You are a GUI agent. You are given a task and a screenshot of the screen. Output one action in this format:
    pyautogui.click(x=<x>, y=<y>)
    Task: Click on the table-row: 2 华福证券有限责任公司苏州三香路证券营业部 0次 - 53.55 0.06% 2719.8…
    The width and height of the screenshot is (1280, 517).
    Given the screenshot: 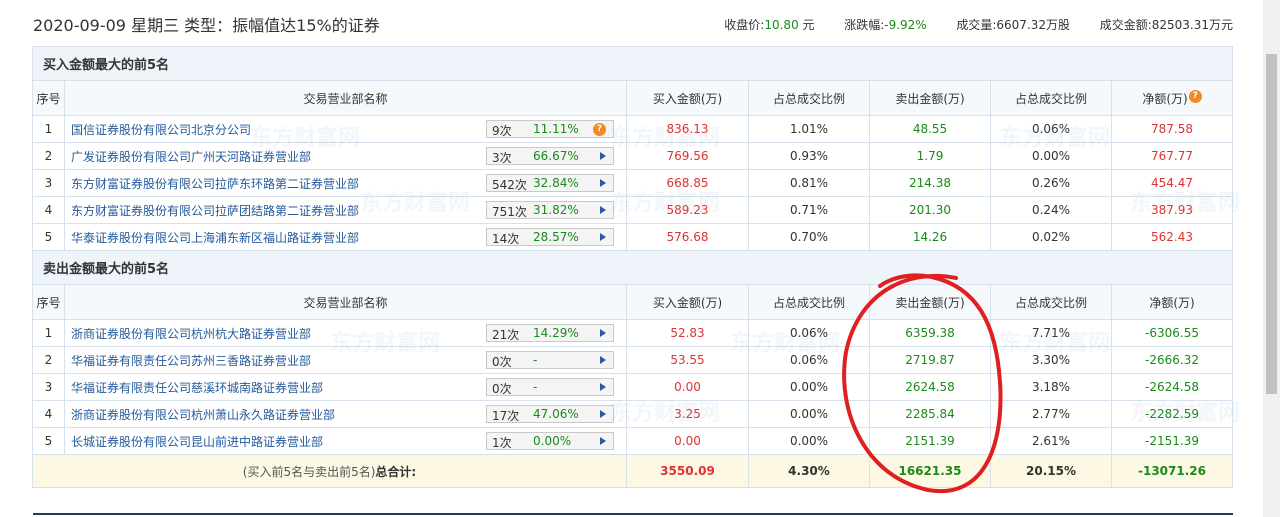 What is the action you would take?
    pyautogui.click(x=632, y=360)
    